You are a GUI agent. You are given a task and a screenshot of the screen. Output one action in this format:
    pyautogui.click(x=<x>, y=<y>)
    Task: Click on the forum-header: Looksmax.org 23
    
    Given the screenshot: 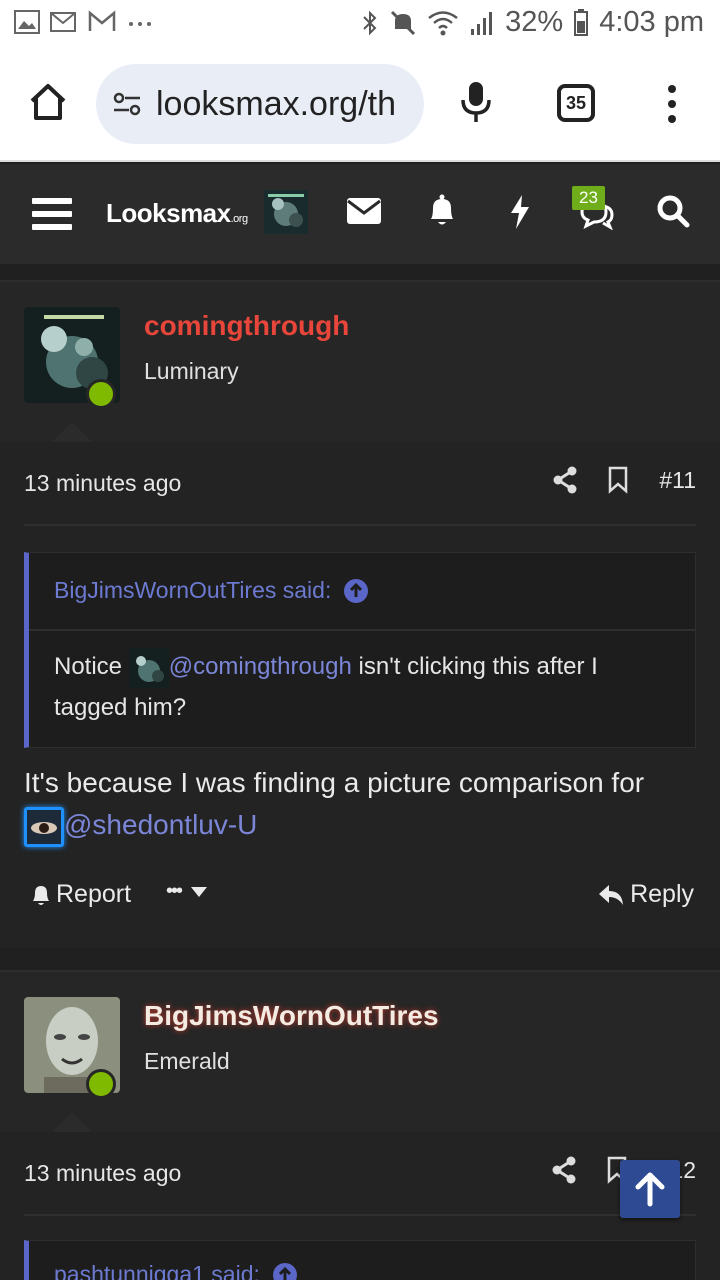 What is the action you would take?
    pyautogui.click(x=360, y=214)
    